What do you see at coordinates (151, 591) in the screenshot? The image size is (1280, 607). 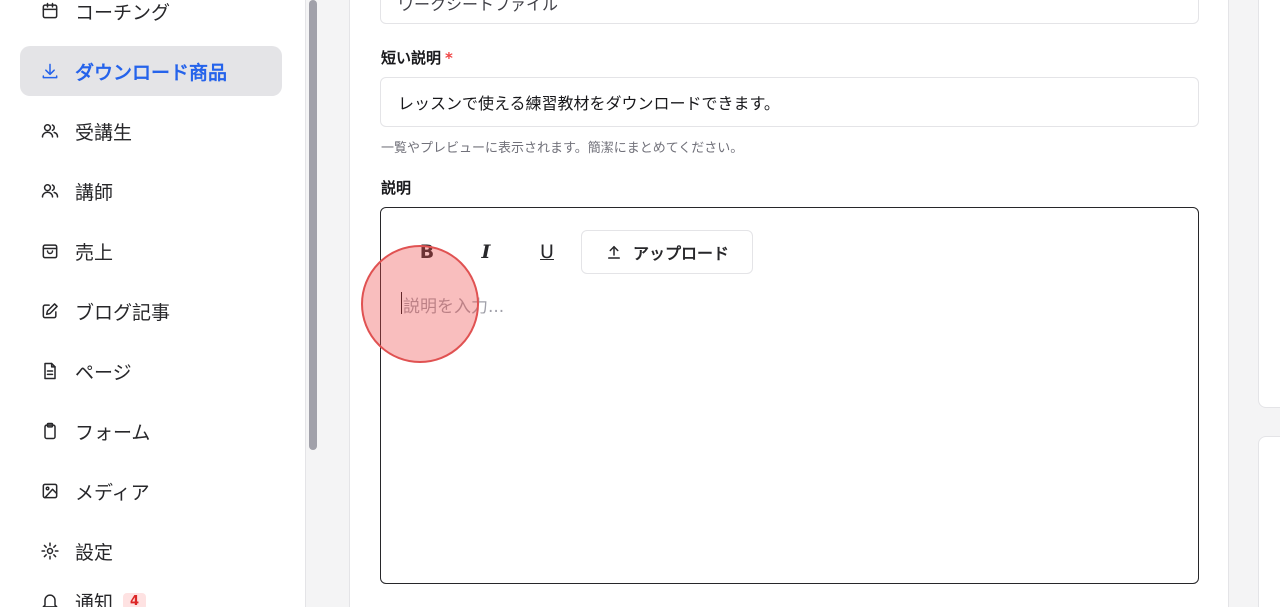 I see `sidebar-item-notifications: 通知 4` at bounding box center [151, 591].